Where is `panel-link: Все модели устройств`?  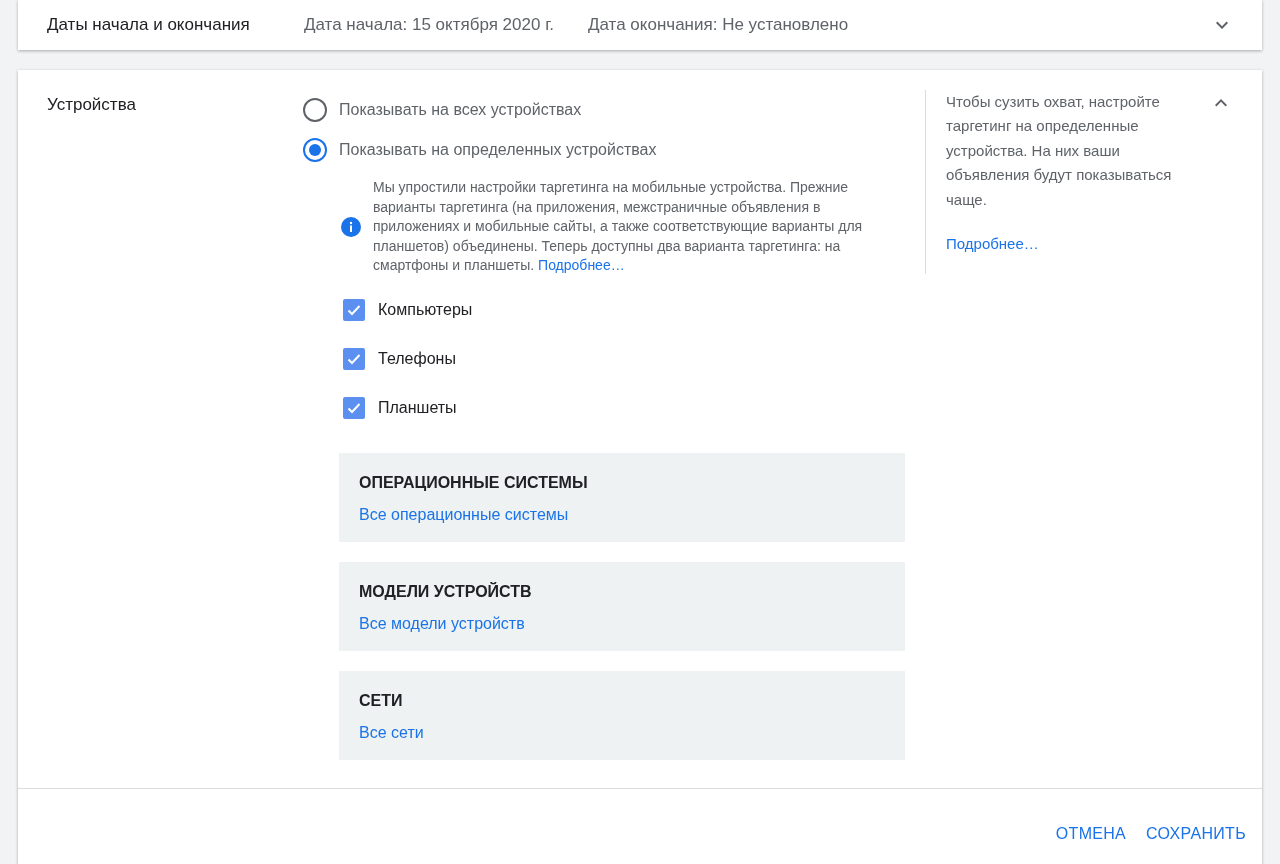 panel-link: Все модели устройств is located at coordinates (442, 623).